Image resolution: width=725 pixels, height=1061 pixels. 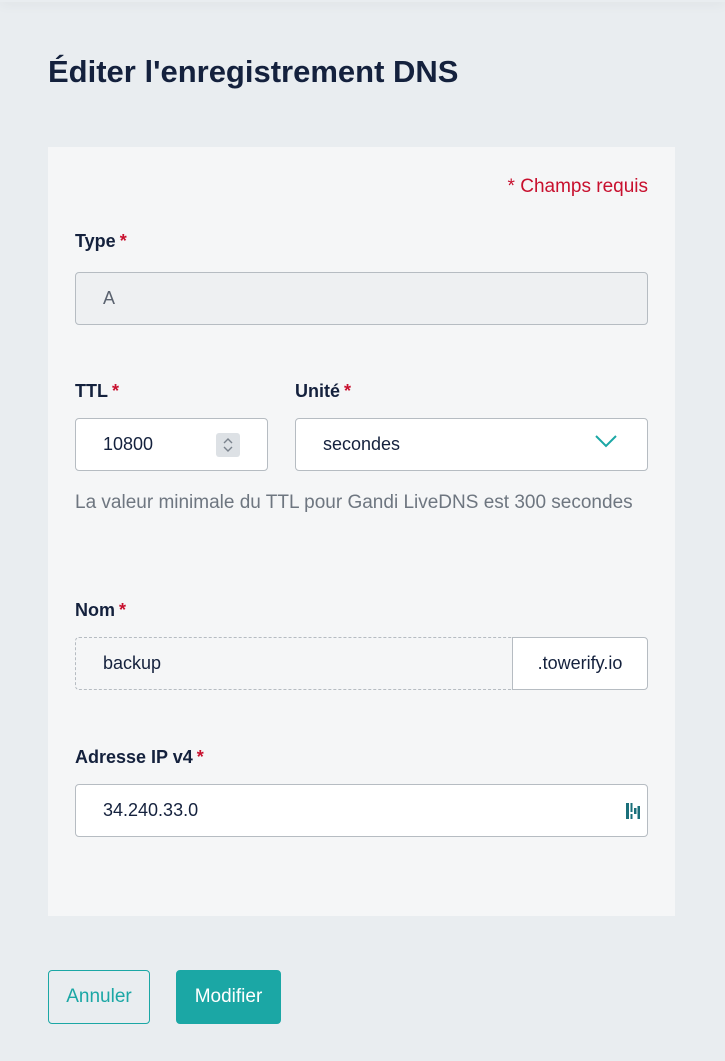 What do you see at coordinates (362, 1) in the screenshot?
I see `top-bar-shadow` at bounding box center [362, 1].